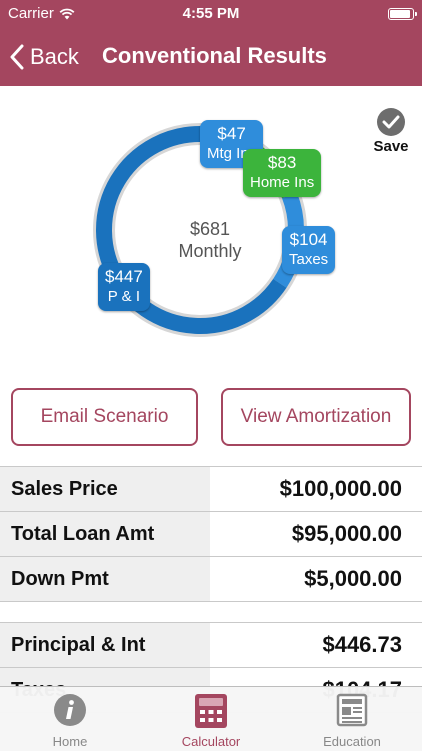 Image resolution: width=422 pixels, height=751 pixels. I want to click on newspaper-icon, so click(352, 710).